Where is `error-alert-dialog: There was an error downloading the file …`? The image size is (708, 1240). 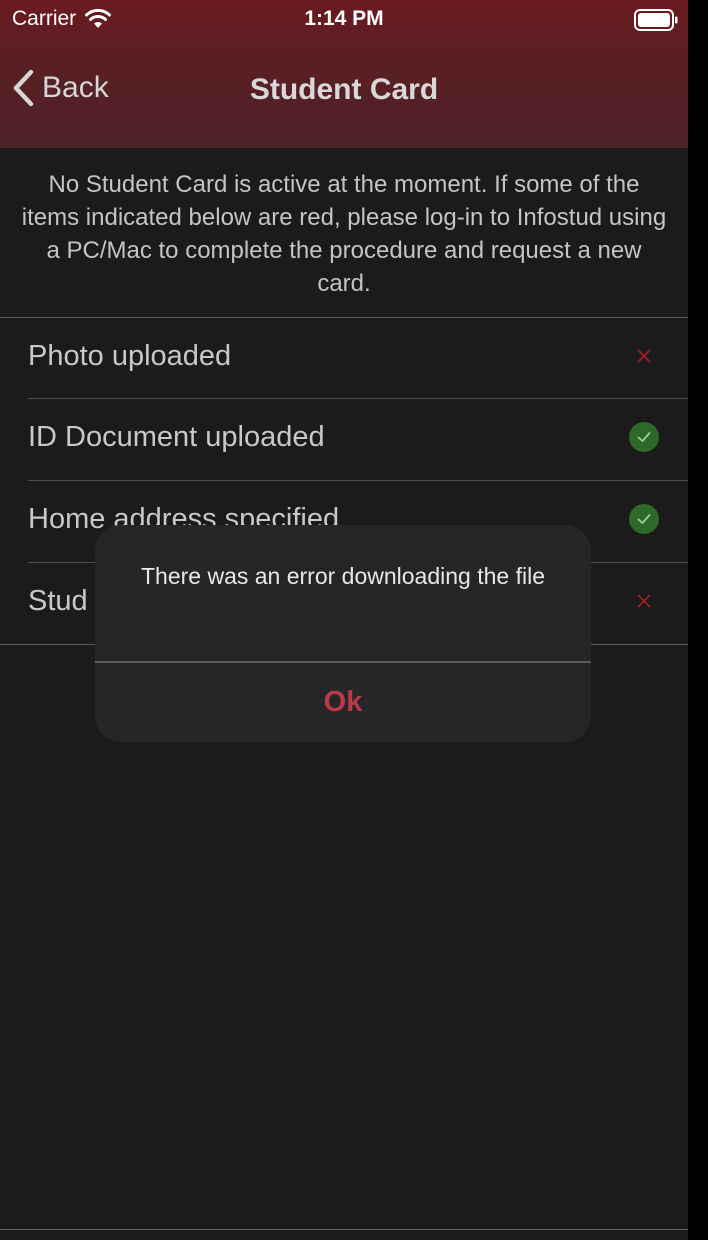
error-alert-dialog: There was an error downloading the file … is located at coordinates (343, 633).